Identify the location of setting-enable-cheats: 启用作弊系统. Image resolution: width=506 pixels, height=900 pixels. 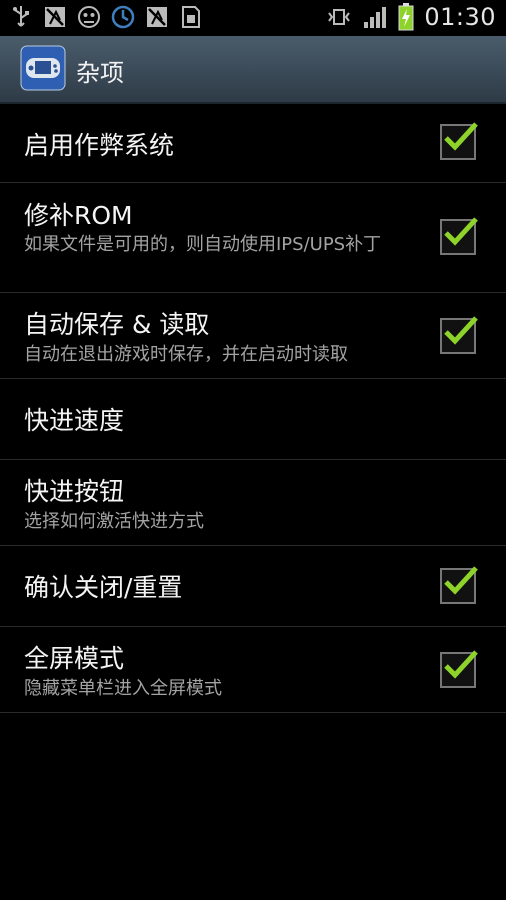
(253, 143).